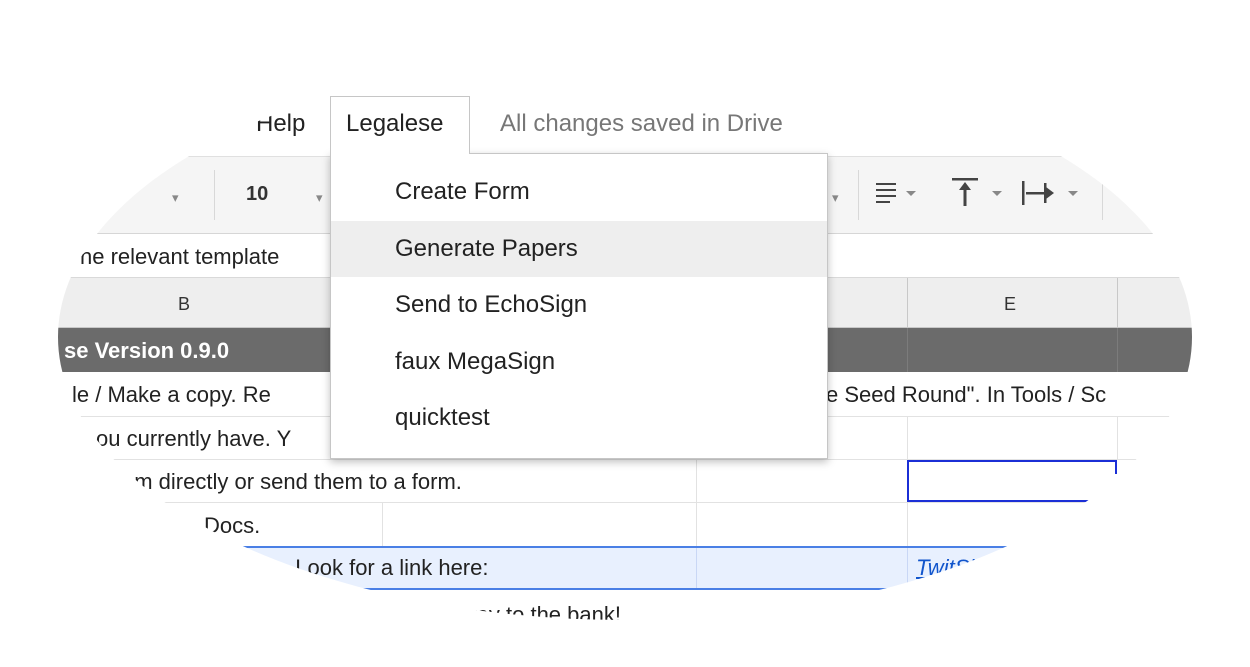 The height and width of the screenshot is (667, 1250). I want to click on column-header-e: E, so click(1010, 304).